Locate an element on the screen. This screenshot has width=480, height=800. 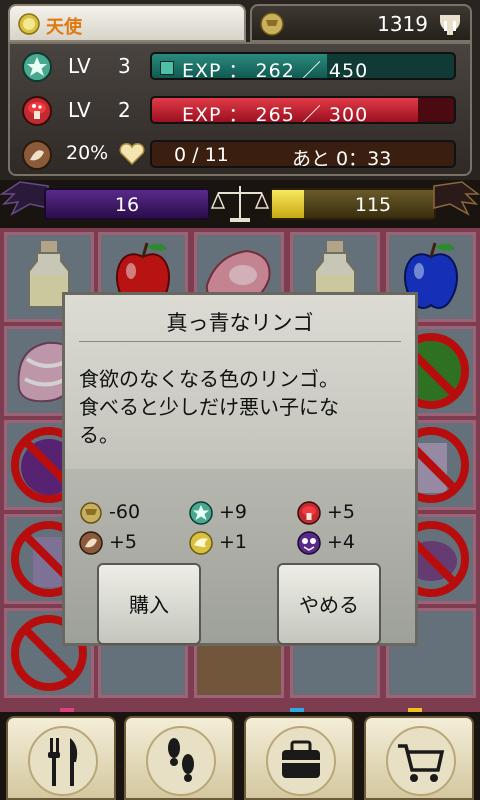
nav-tab-walk is located at coordinates (179, 758).